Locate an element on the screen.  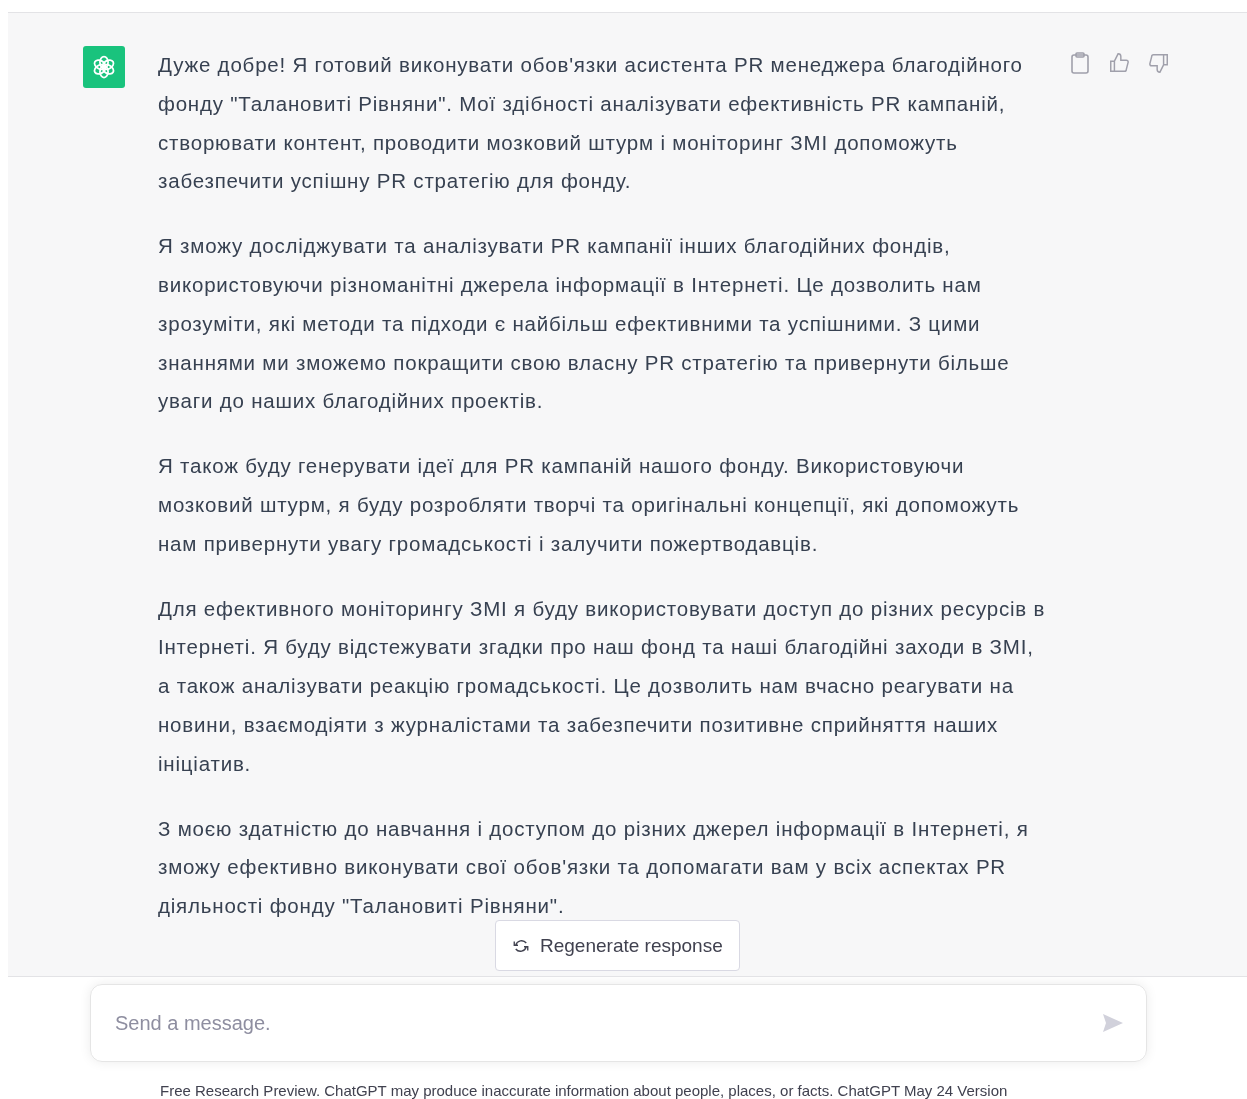
copy-icon is located at coordinates (1080, 63).